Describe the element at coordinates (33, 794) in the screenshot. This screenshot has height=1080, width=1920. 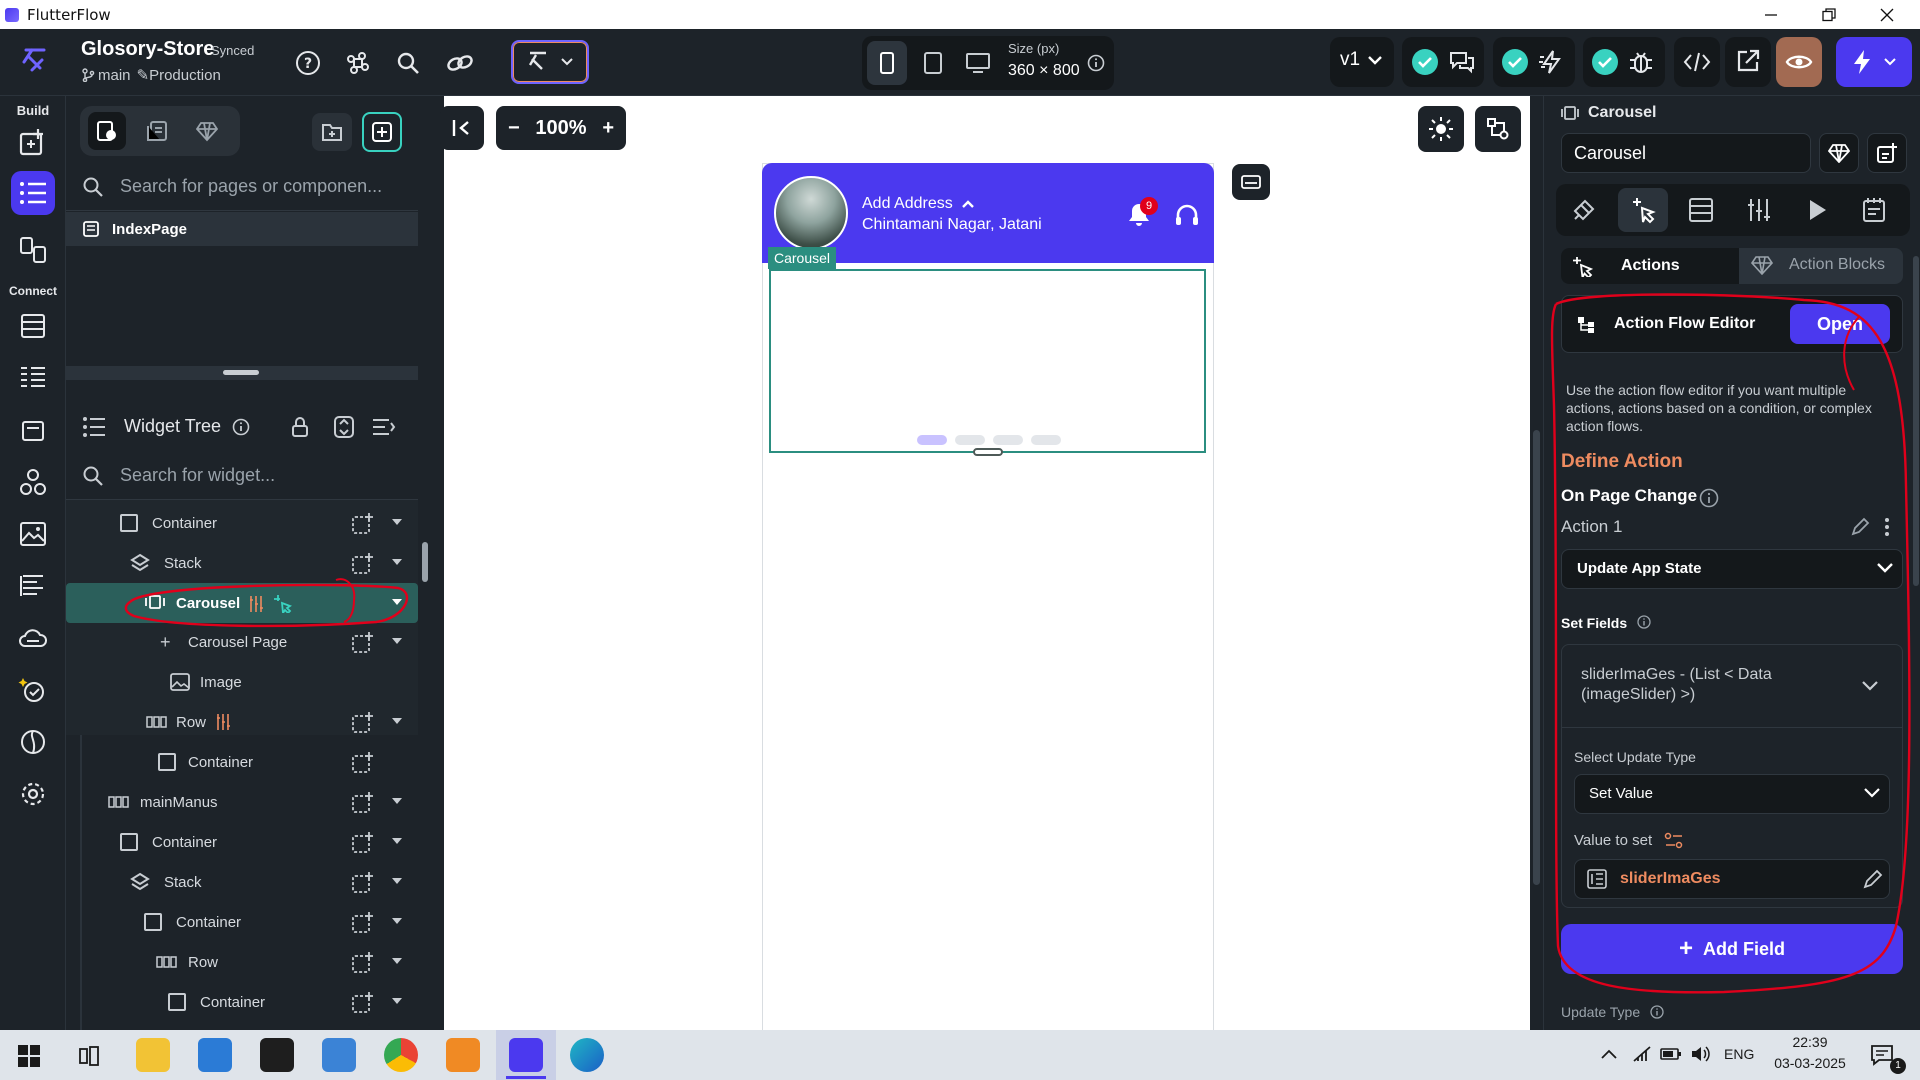
I see `settings-rail-button` at that location.